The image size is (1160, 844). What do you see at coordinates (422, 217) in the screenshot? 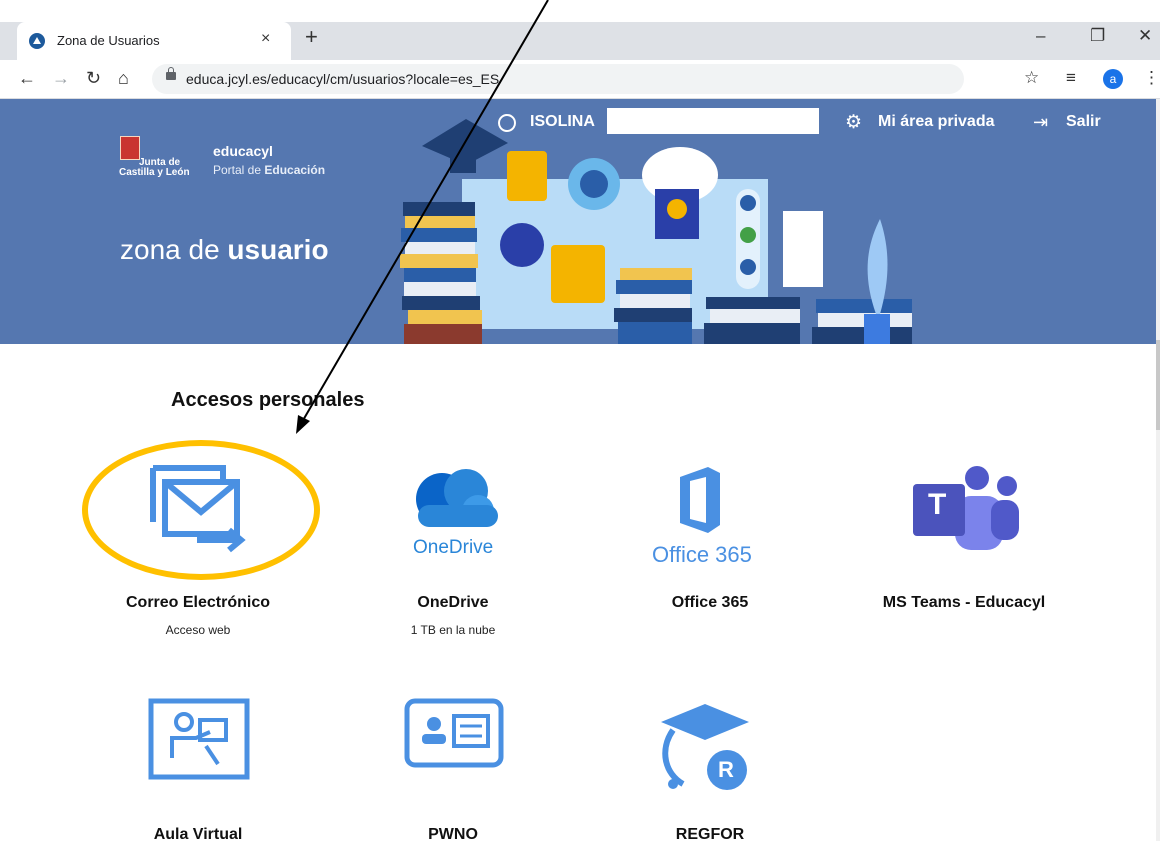
I see `annotation-arrow` at bounding box center [422, 217].